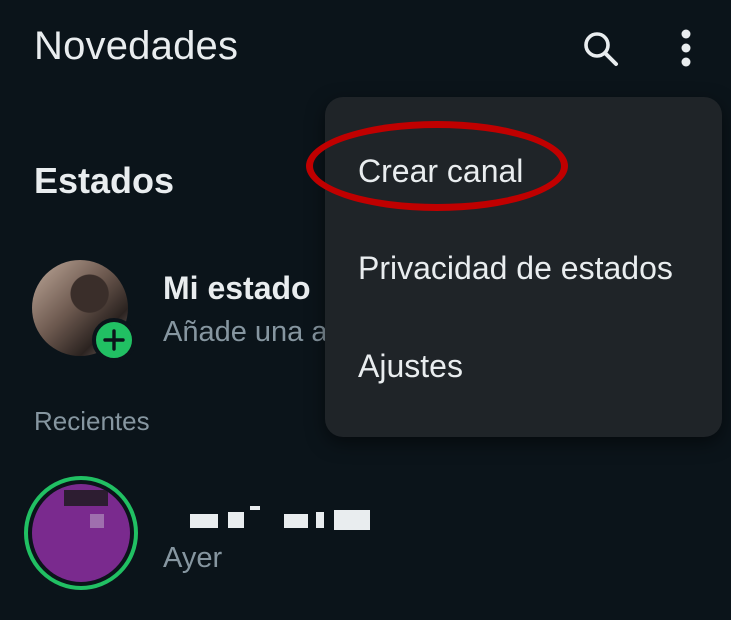 The image size is (731, 620). I want to click on recent-label: Recientes, so click(92, 421).